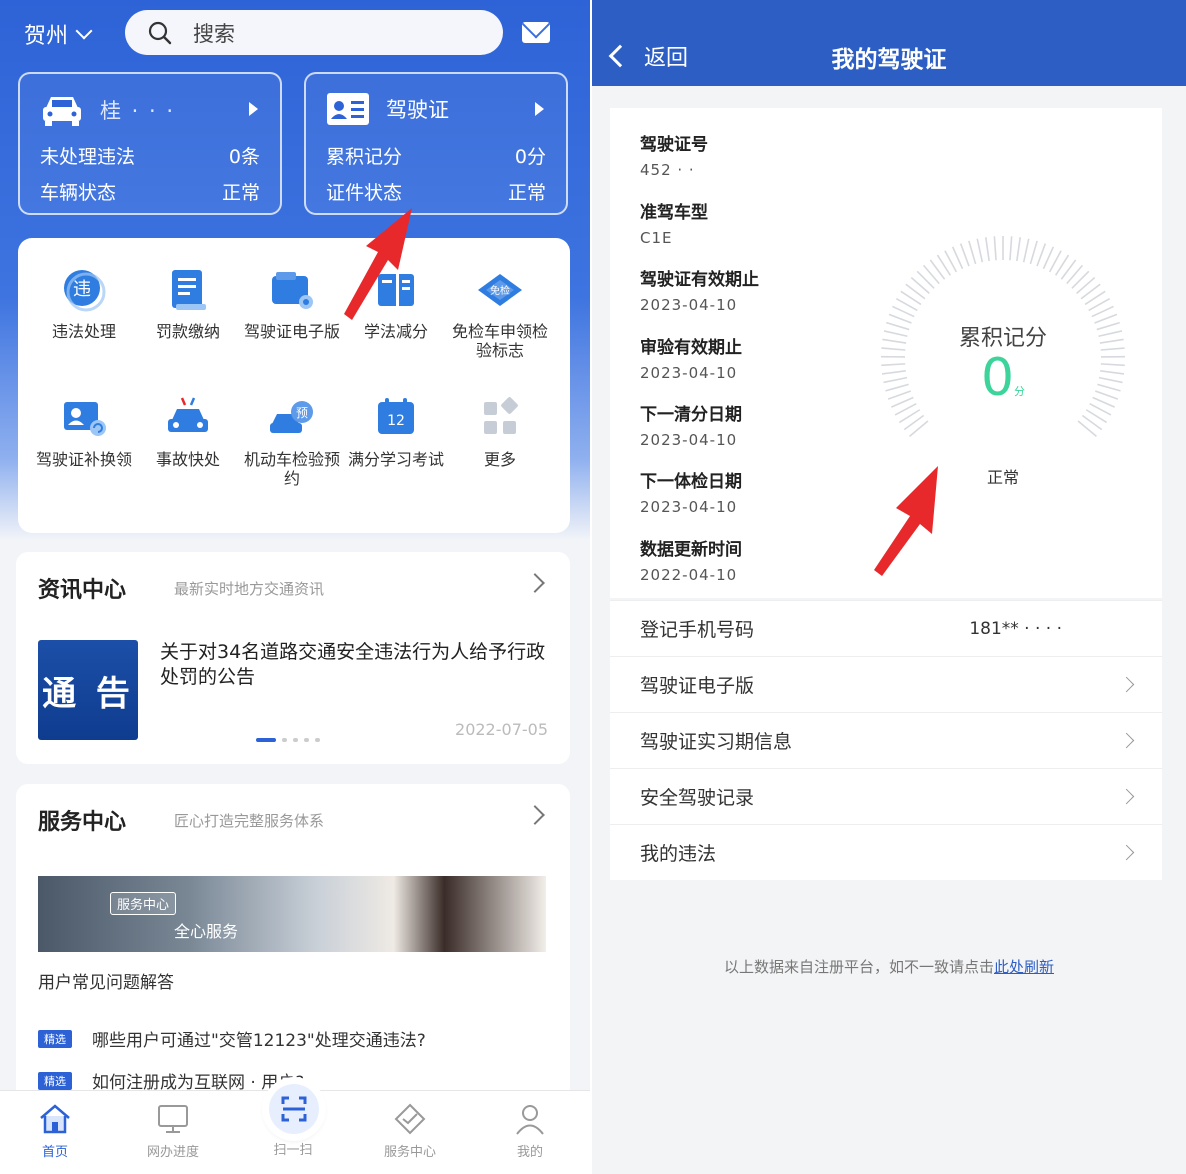  I want to click on field-value: C1E, so click(656, 238).